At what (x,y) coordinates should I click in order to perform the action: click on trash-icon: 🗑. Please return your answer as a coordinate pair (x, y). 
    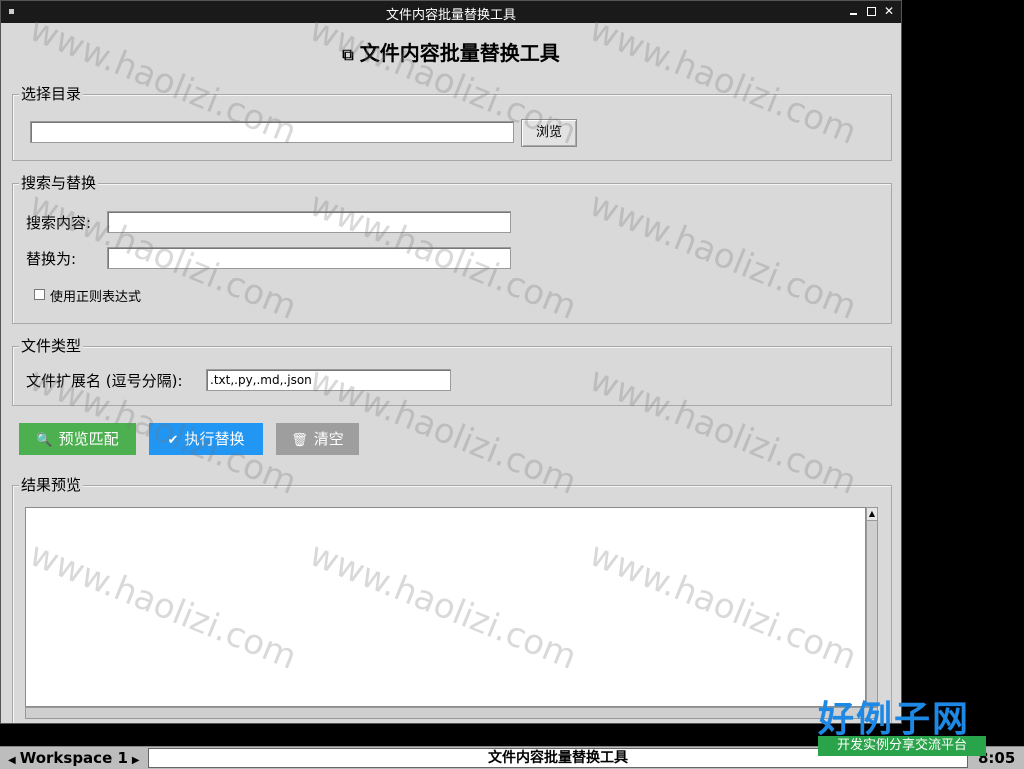
    Looking at the image, I should click on (299, 440).